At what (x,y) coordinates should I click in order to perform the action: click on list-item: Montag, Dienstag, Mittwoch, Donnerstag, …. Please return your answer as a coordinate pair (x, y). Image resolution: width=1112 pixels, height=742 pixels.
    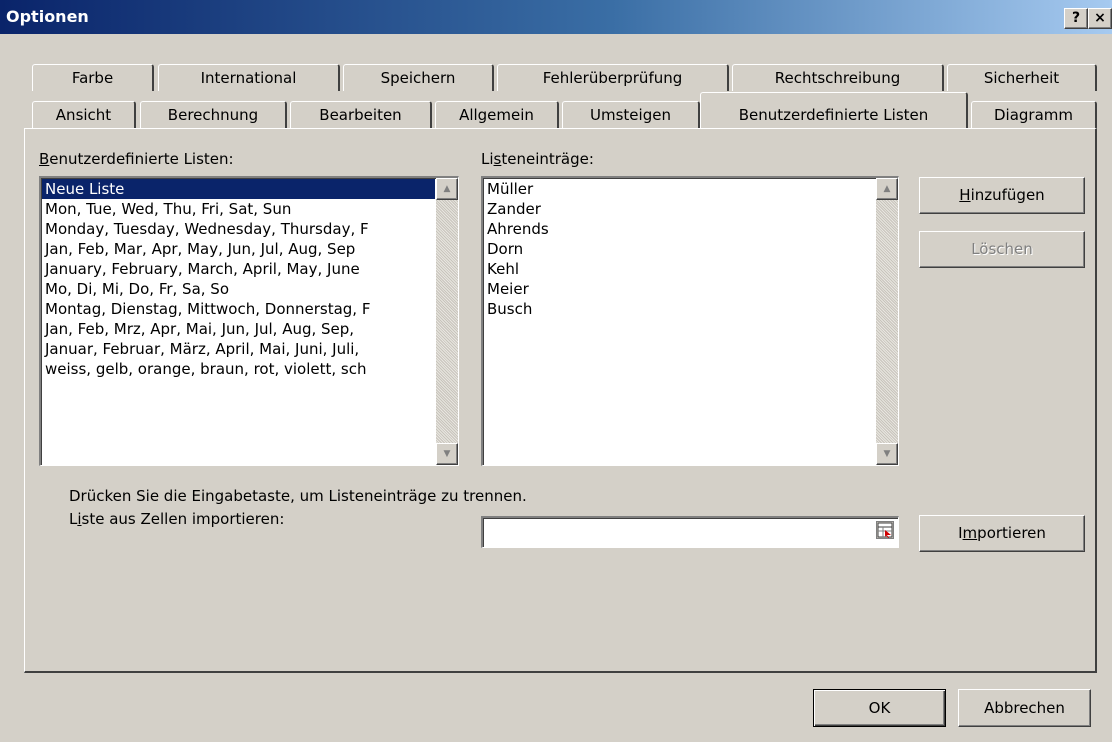
    Looking at the image, I should click on (238, 309).